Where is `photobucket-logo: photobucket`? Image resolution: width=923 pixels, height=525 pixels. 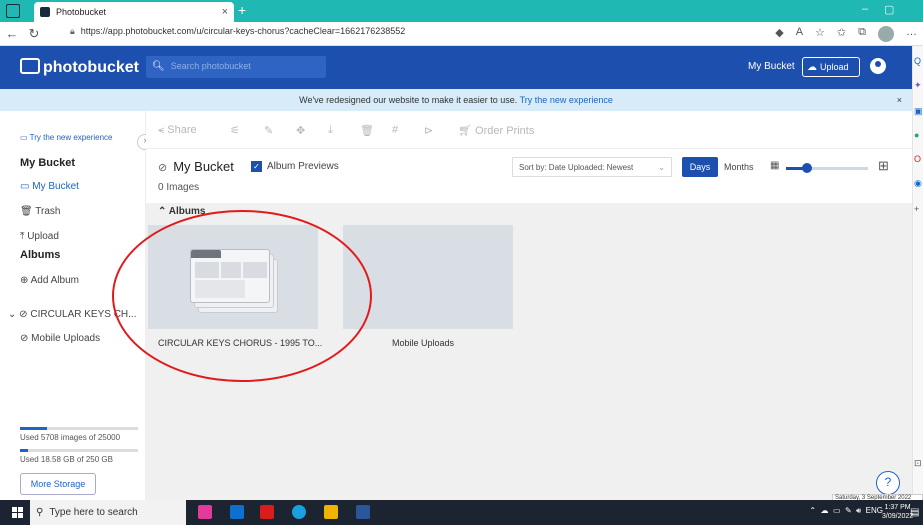
photobucket-logo: photobucket is located at coordinates (79, 67).